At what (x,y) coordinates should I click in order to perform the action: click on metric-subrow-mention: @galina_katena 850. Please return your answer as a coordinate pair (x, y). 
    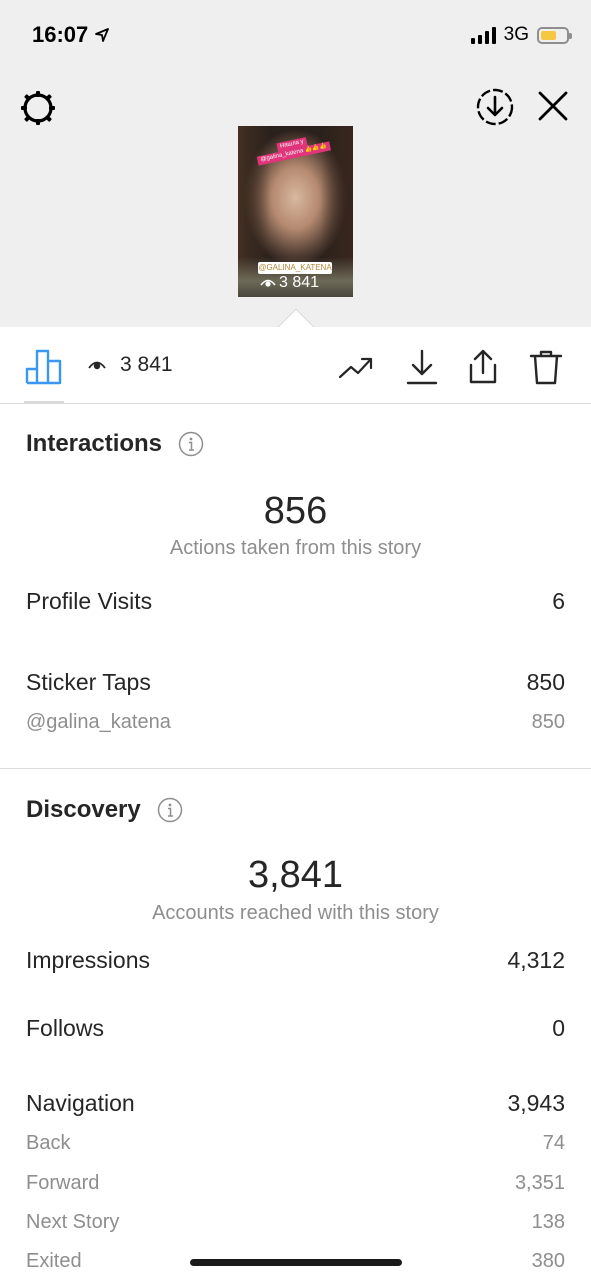
    Looking at the image, I should click on (295, 722).